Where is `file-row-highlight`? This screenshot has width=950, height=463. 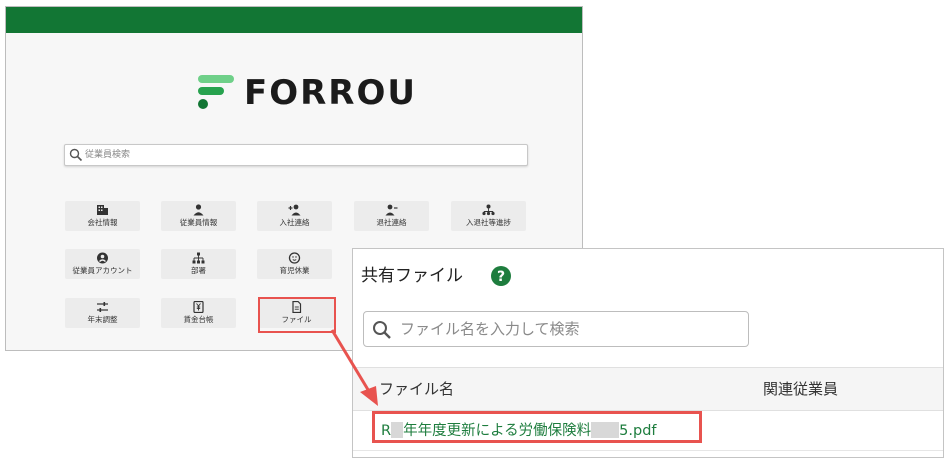 file-row-highlight is located at coordinates (537, 427).